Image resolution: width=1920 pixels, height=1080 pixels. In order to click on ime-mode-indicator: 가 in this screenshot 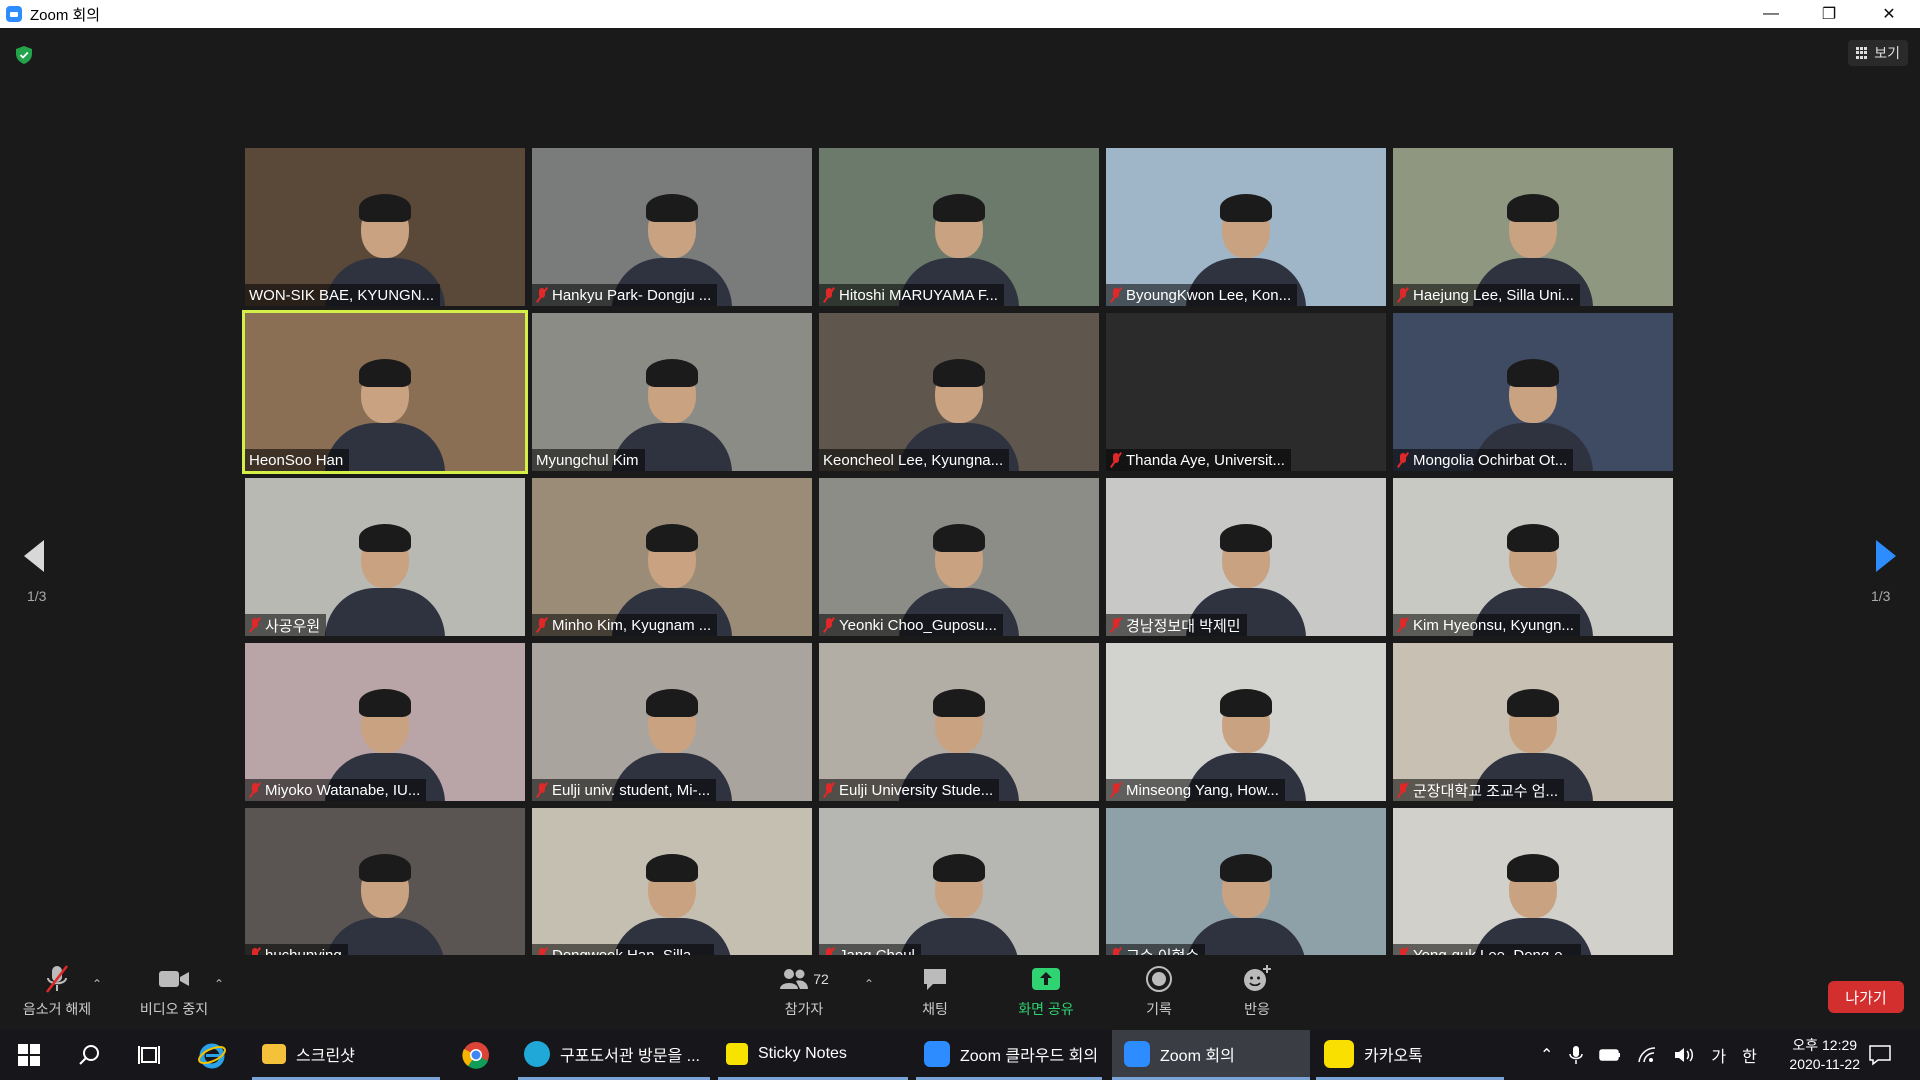, I will do `click(1718, 1055)`.